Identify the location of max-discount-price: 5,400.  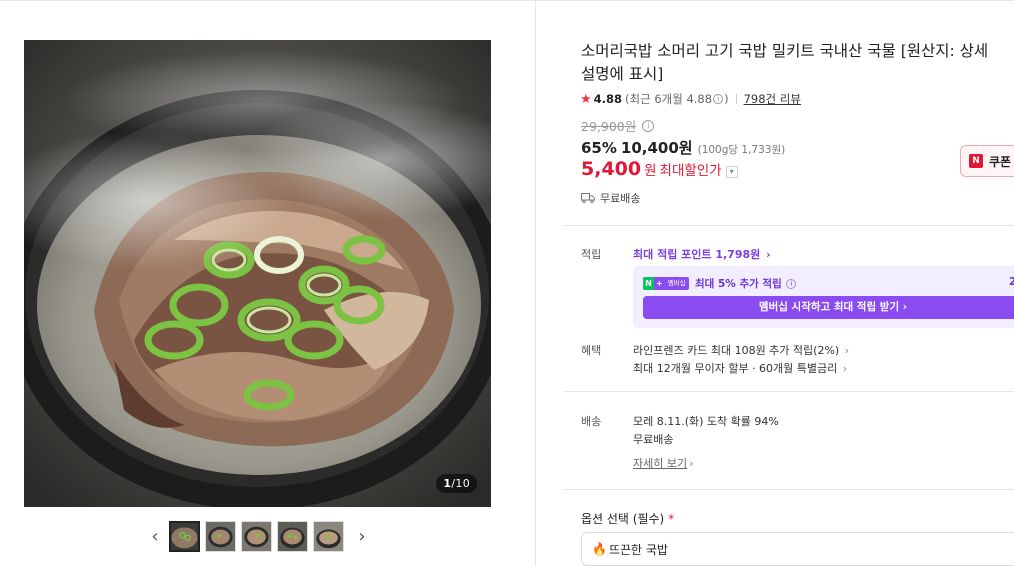
(611, 169).